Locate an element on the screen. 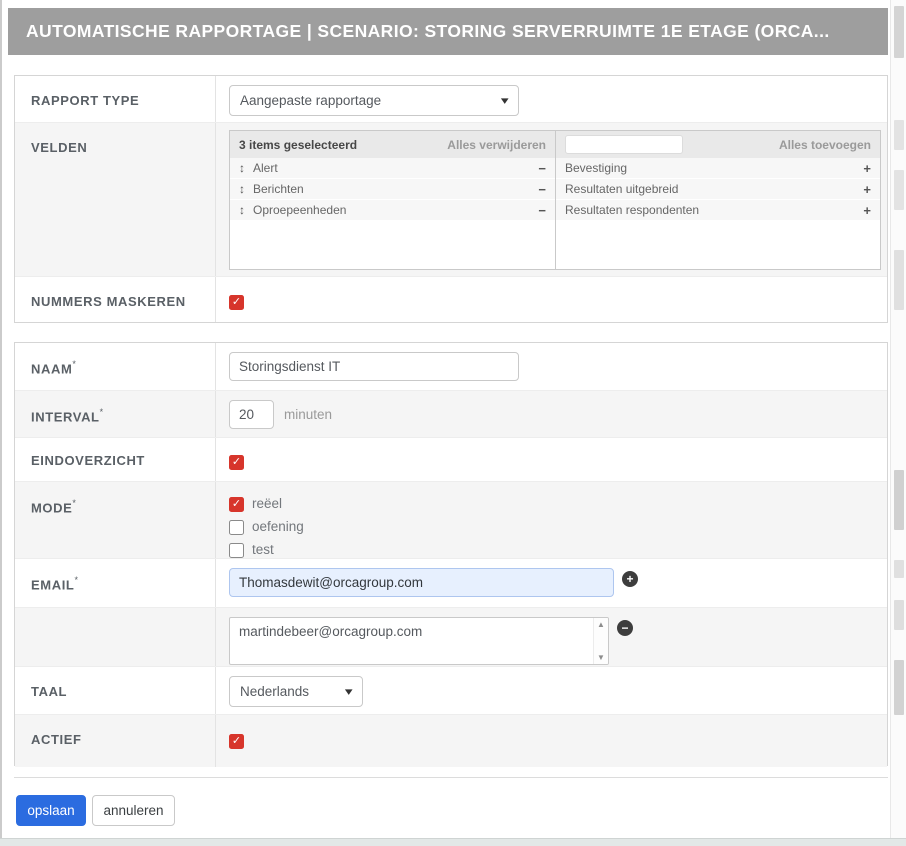 This screenshot has height=846, width=906. naam-label: NAAM is located at coordinates (52, 369).